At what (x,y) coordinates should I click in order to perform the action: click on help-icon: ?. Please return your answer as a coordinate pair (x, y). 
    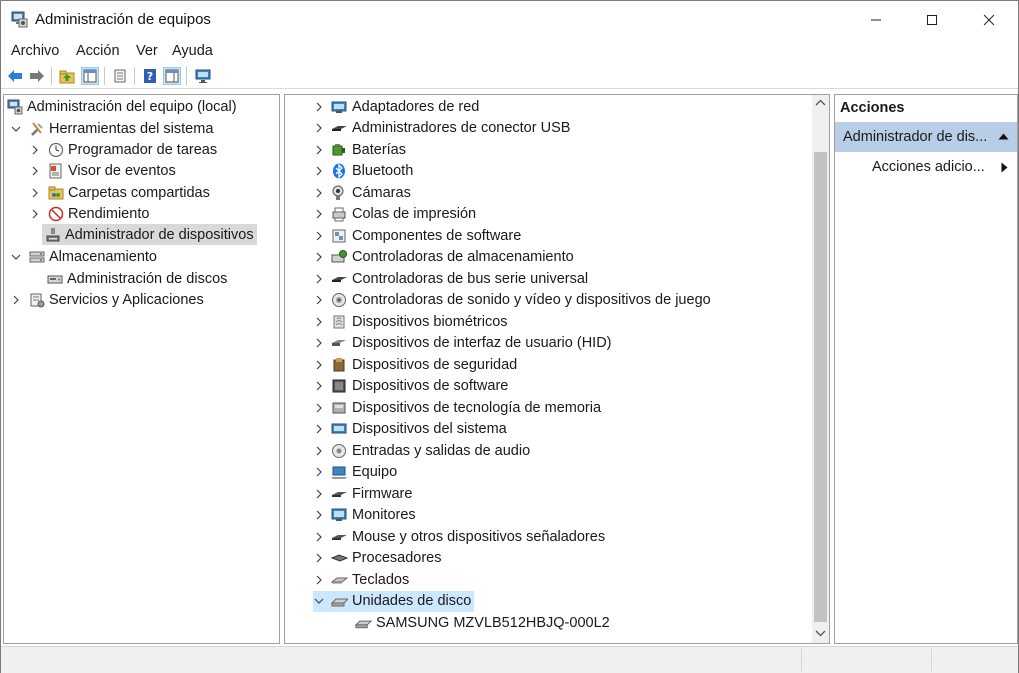
    Looking at the image, I should click on (150, 76).